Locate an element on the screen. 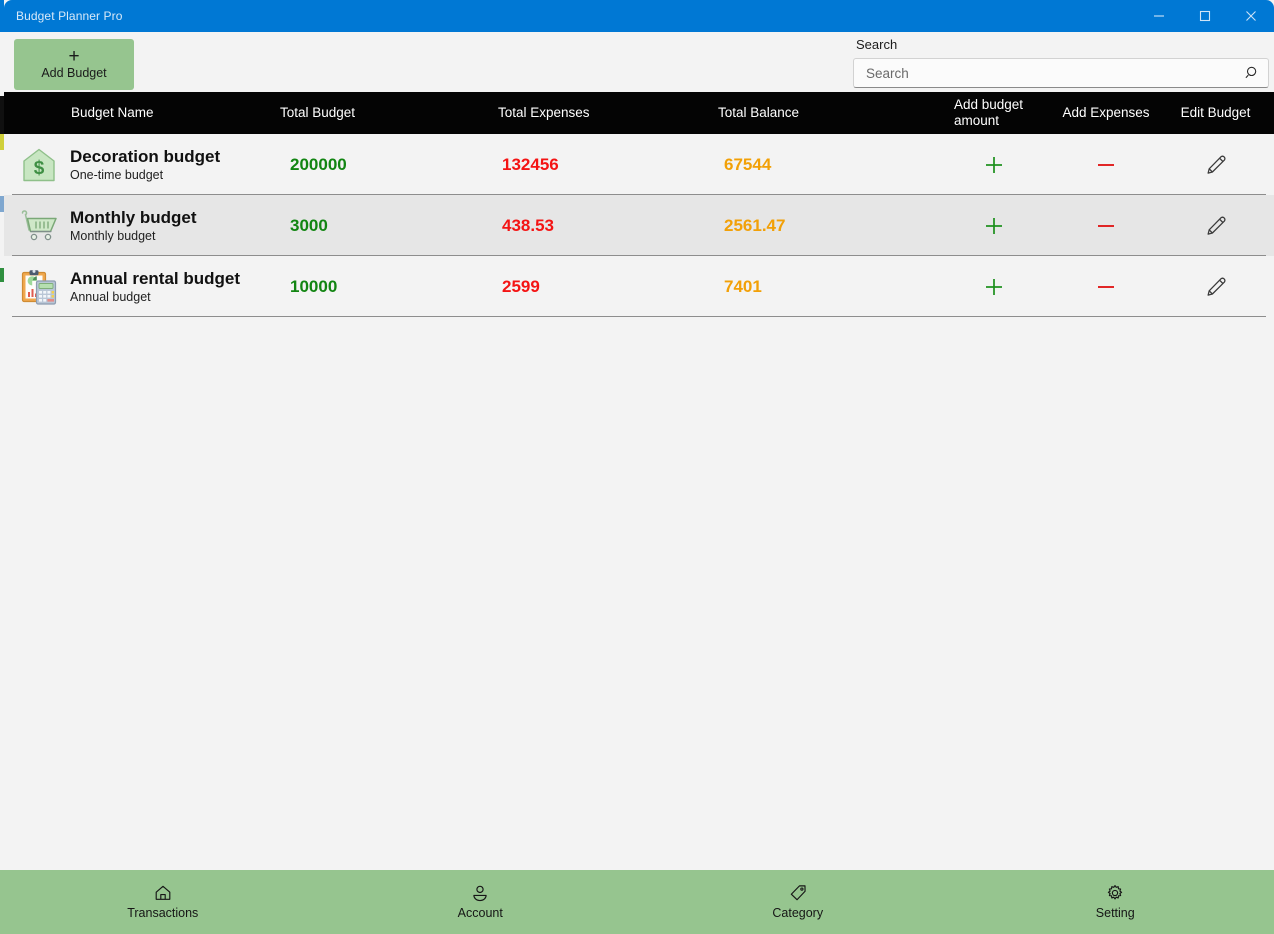  budget-name: Monthly budget is located at coordinates (133, 217).